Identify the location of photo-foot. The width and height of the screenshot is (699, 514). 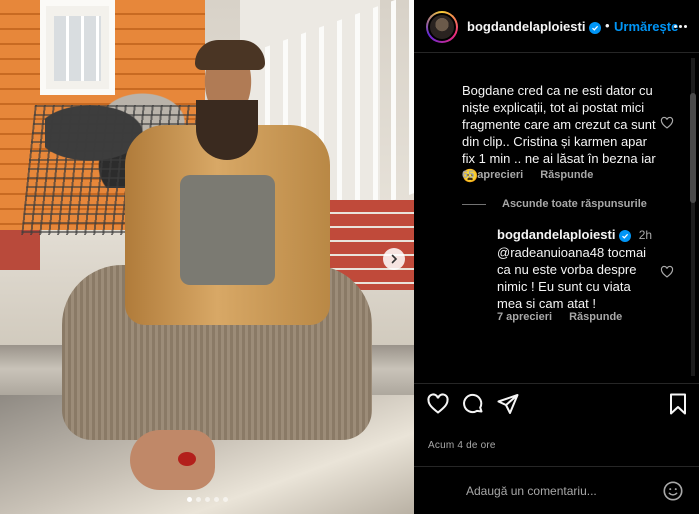
(172, 460).